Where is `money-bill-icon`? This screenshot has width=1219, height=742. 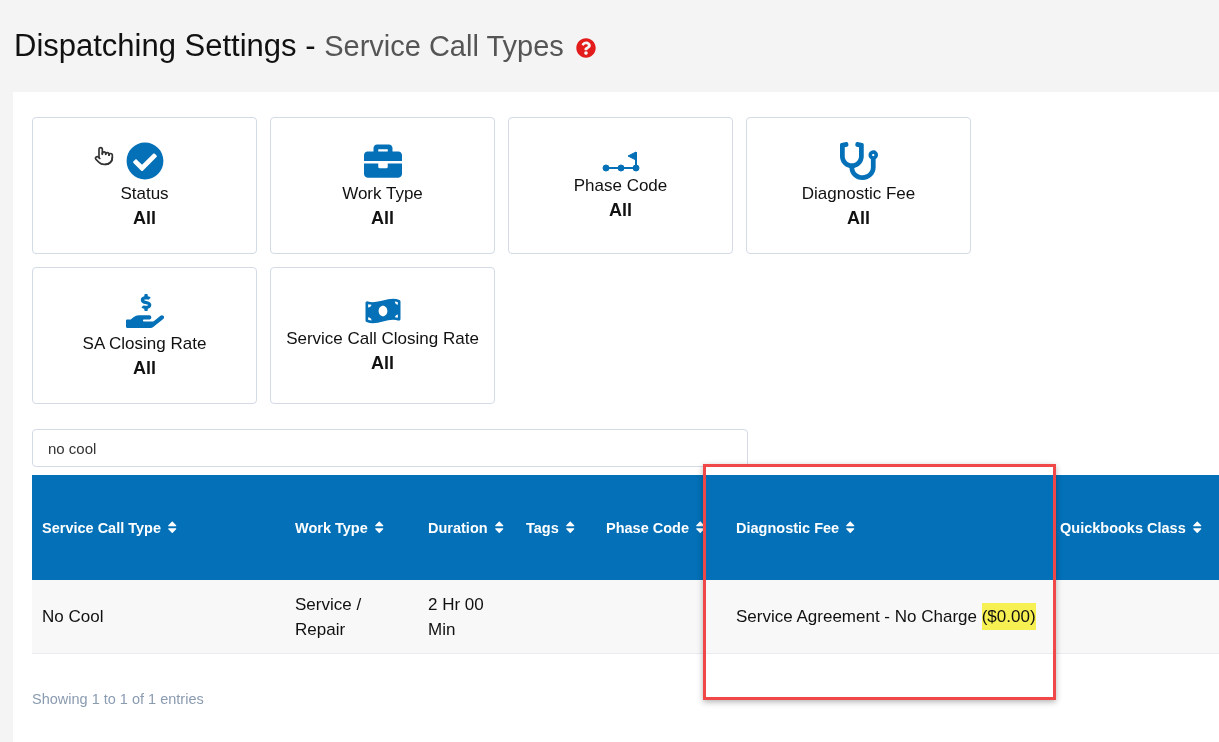 money-bill-icon is located at coordinates (382, 311).